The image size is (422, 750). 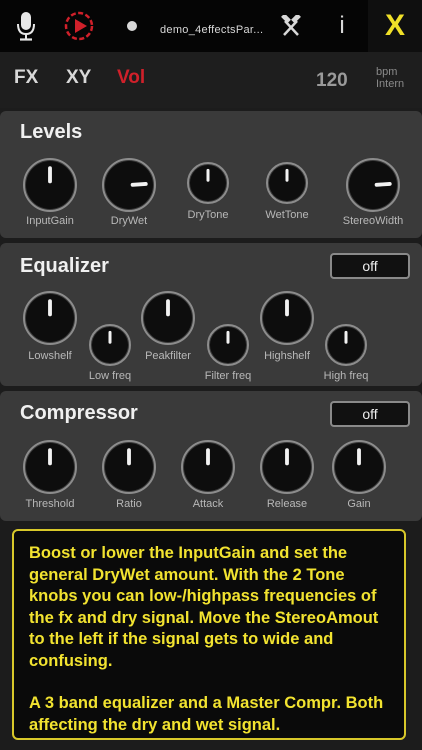 I want to click on knob-threshold, so click(x=50, y=469).